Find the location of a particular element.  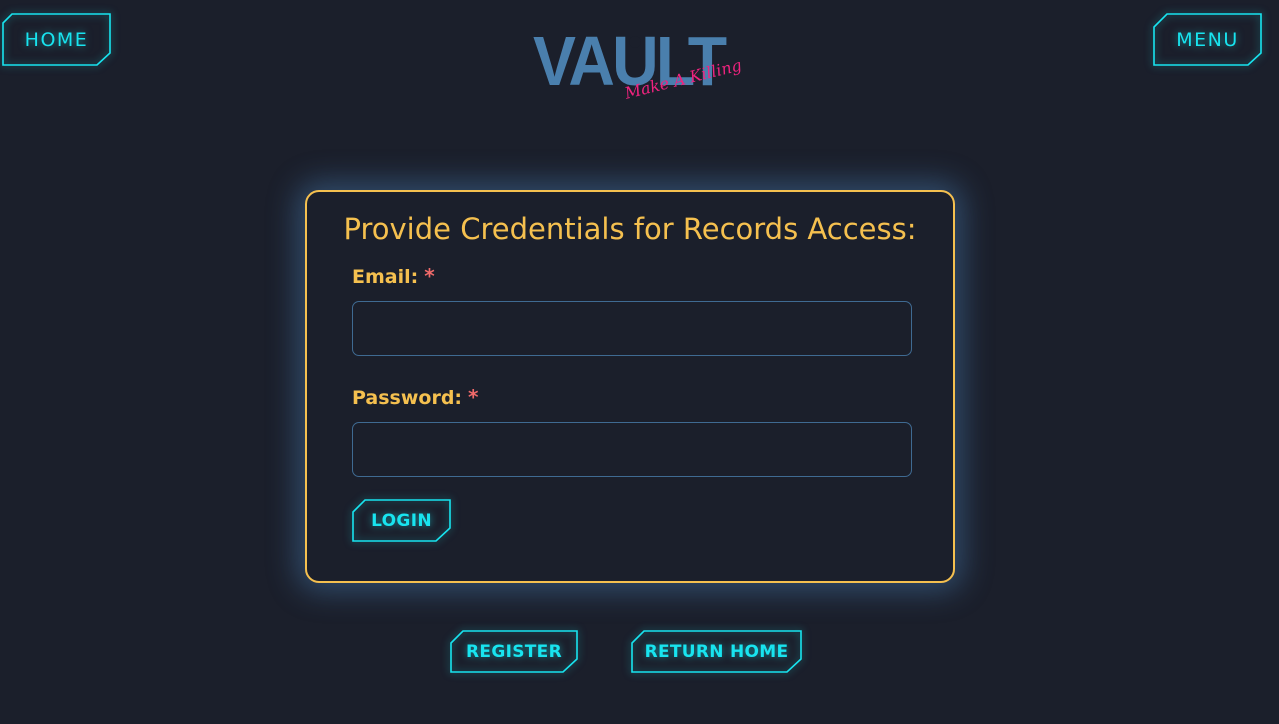

menu-button-label: MENU is located at coordinates (1207, 39).